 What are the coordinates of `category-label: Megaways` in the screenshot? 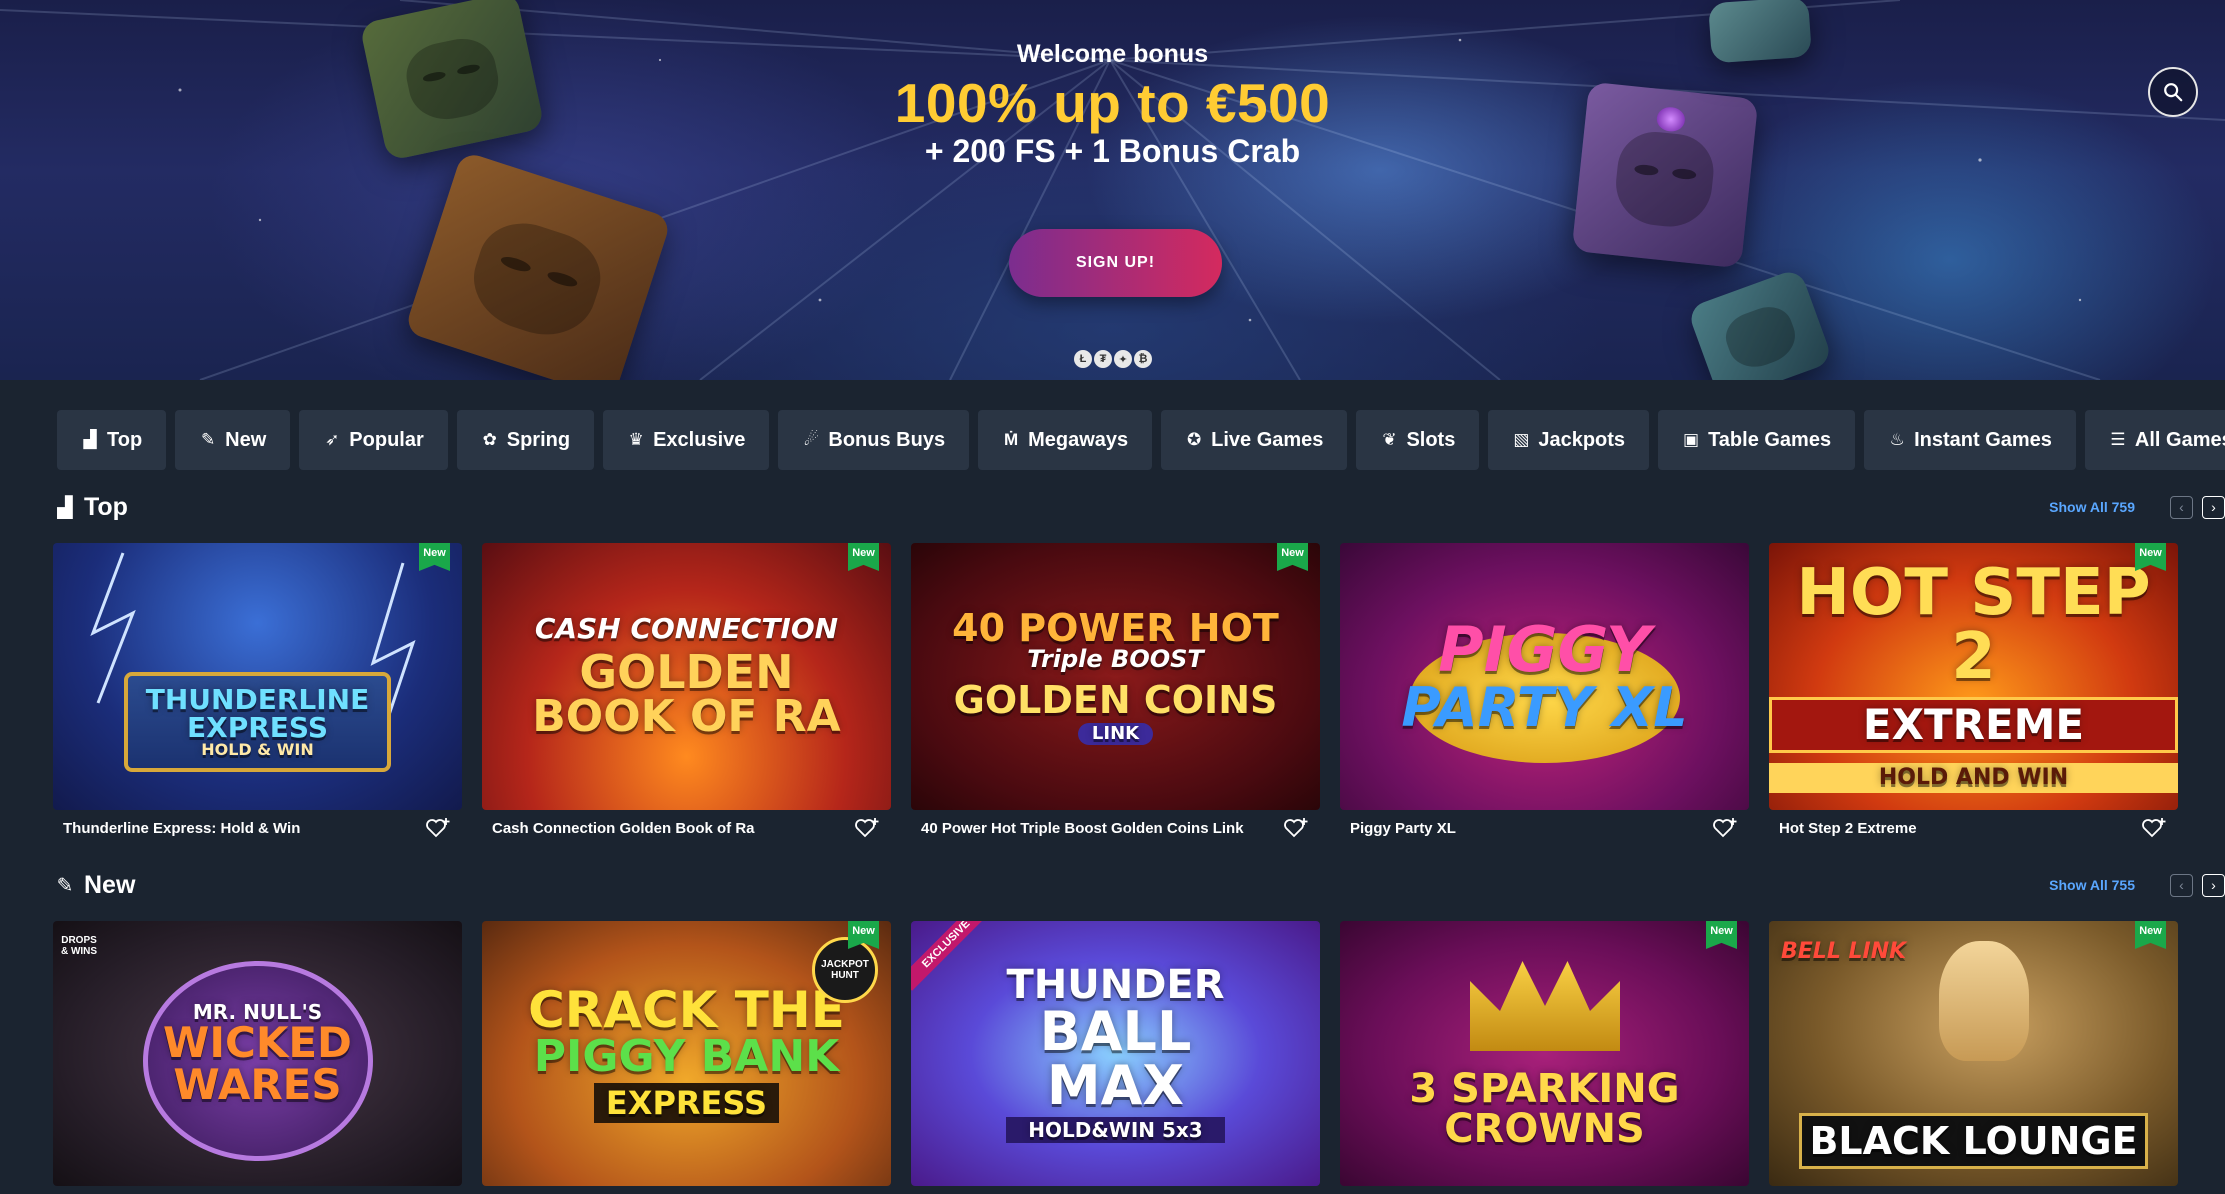 It's located at (1078, 439).